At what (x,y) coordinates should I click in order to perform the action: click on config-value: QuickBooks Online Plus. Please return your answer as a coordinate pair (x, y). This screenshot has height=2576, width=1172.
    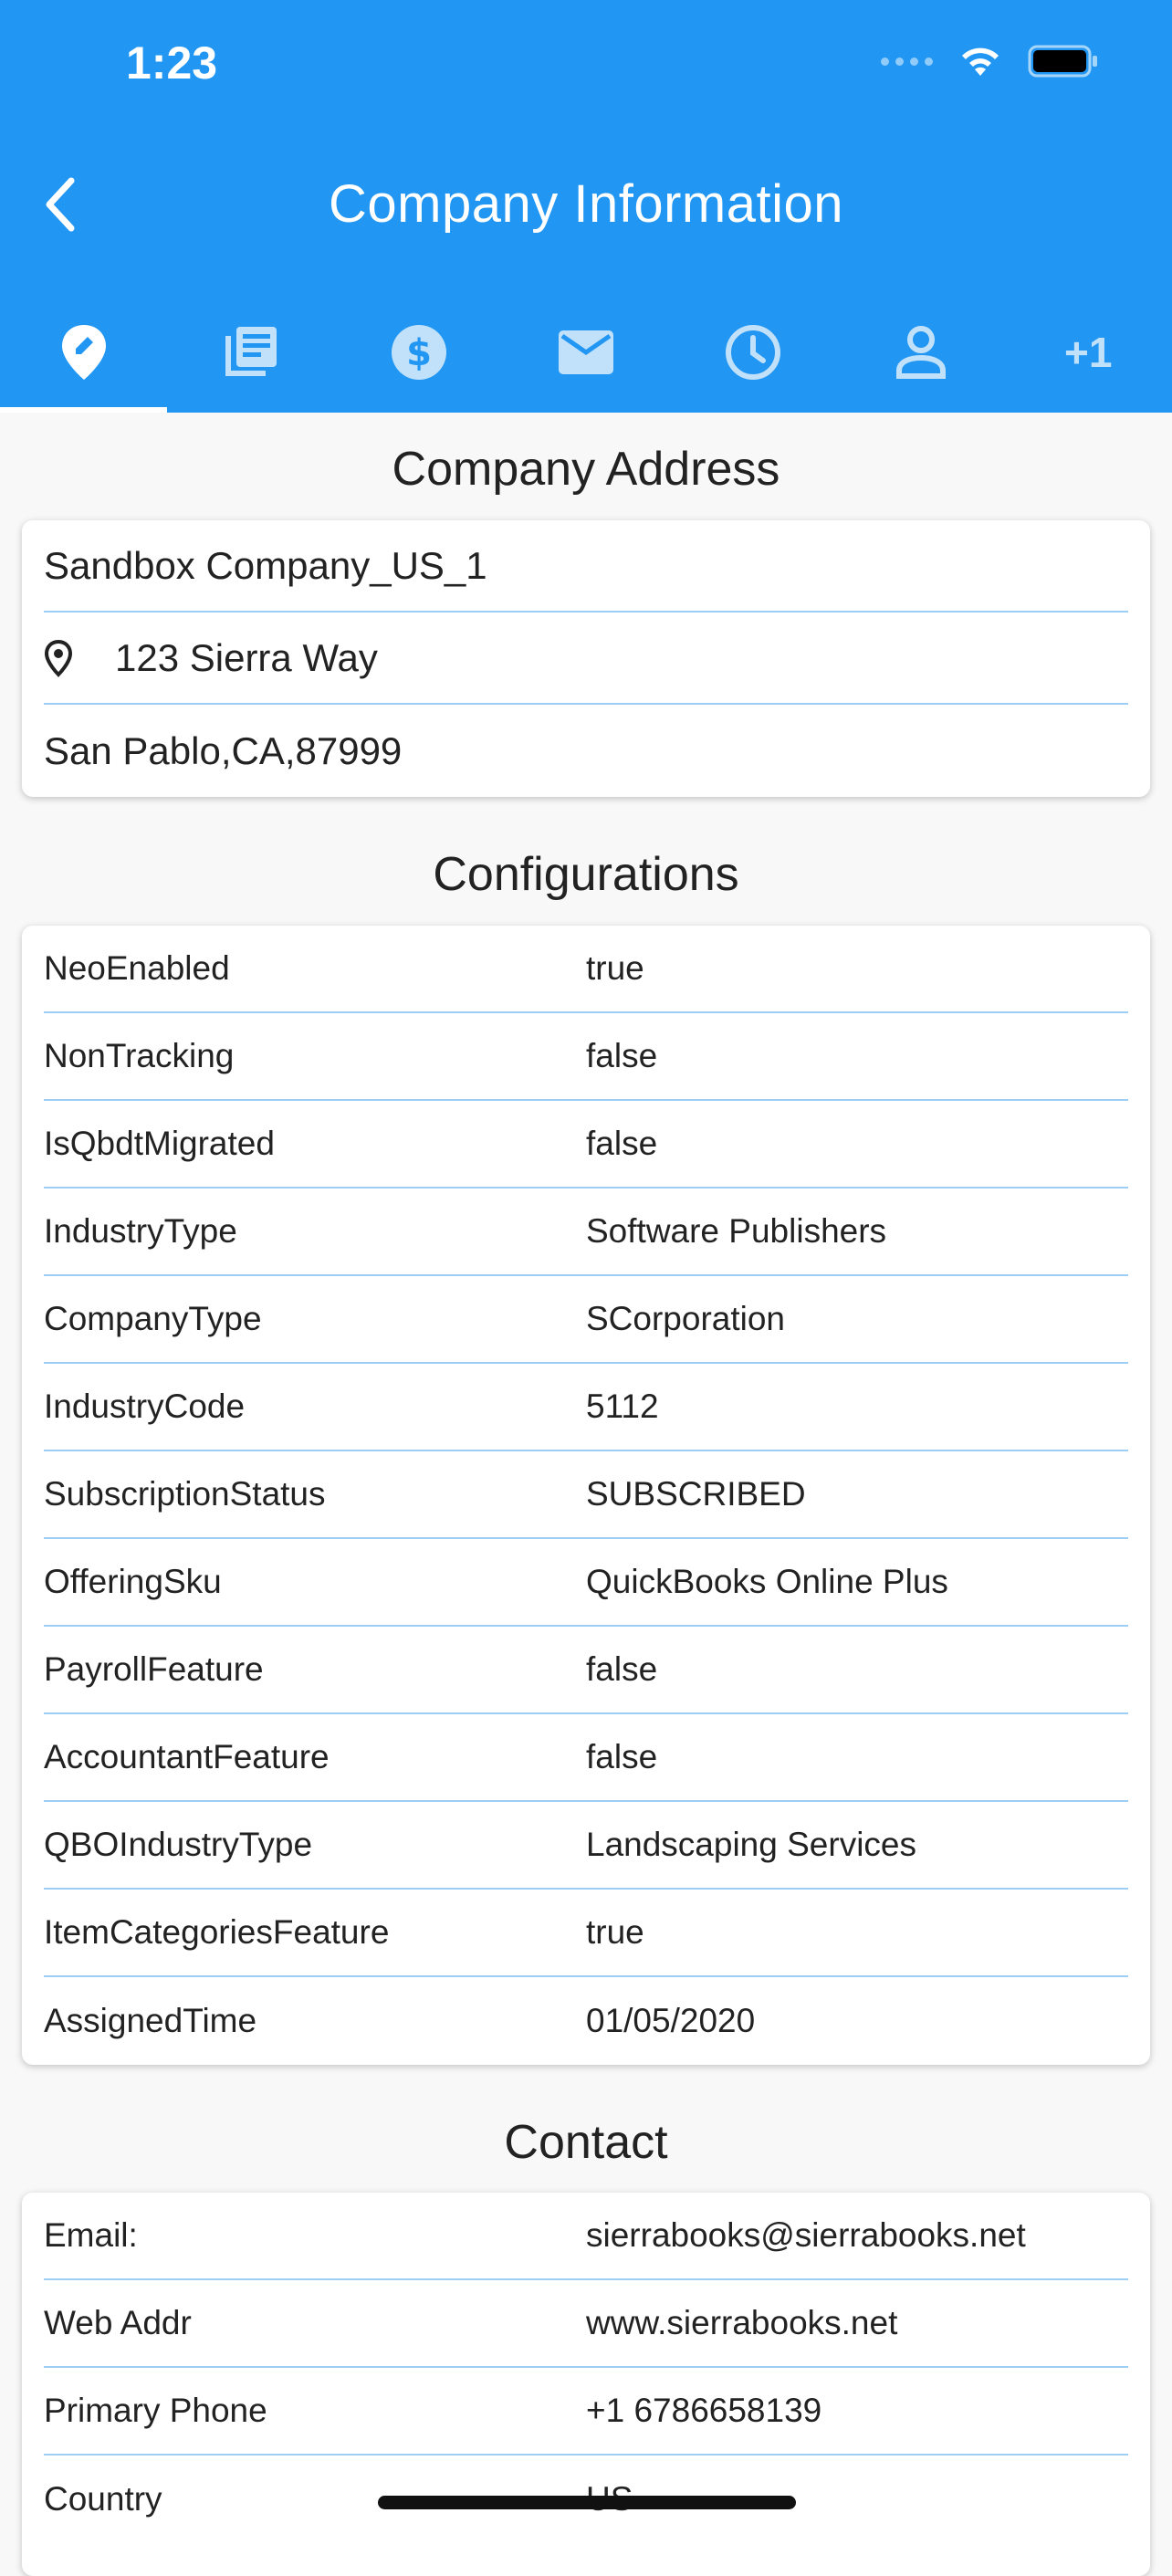
    Looking at the image, I should click on (767, 1582).